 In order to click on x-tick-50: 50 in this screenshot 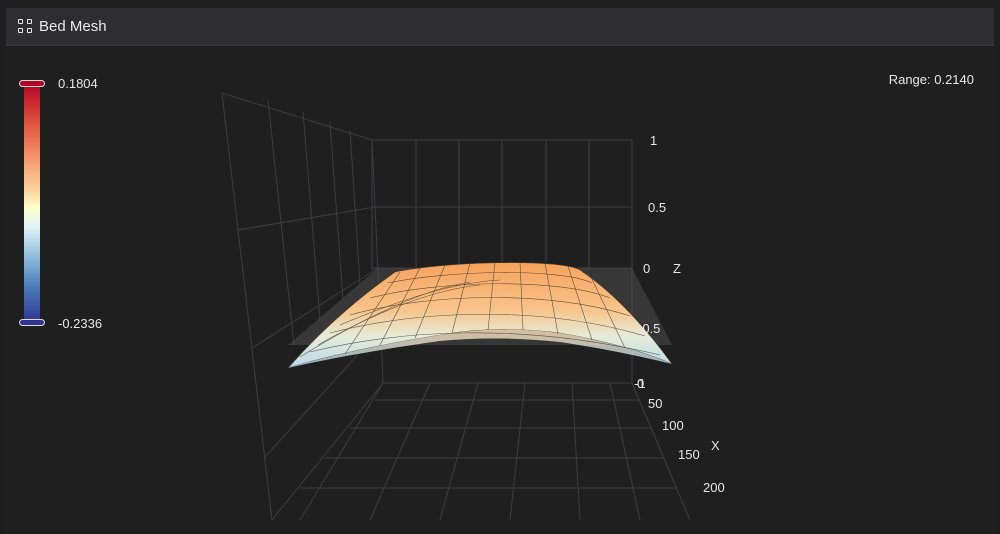, I will do `click(655, 403)`.